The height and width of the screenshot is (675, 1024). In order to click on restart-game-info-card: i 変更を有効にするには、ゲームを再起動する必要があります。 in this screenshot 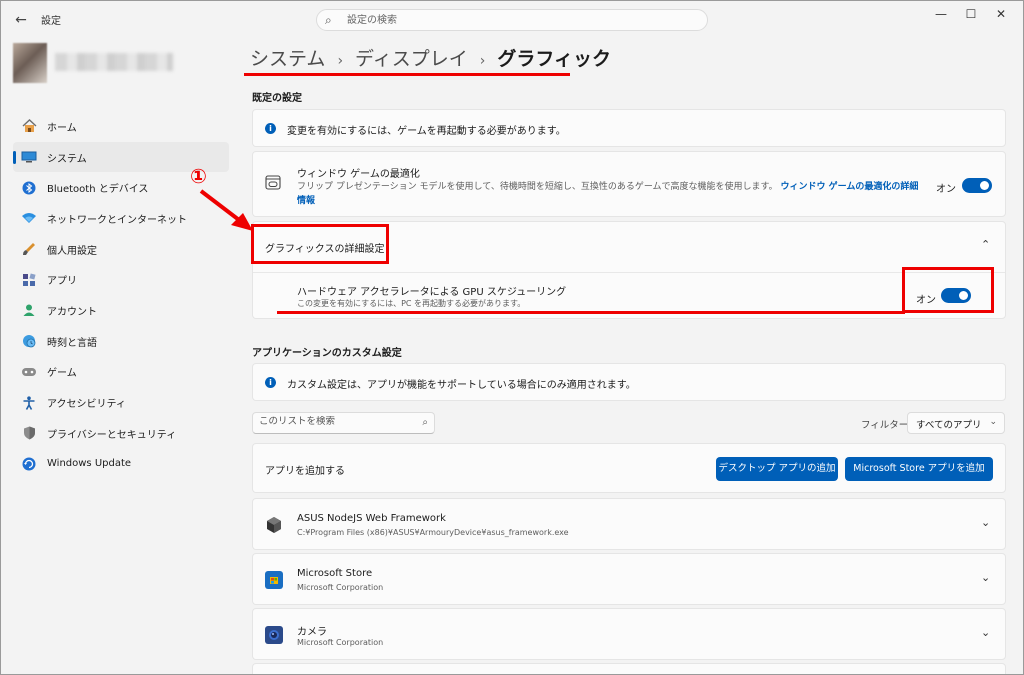, I will do `click(629, 128)`.